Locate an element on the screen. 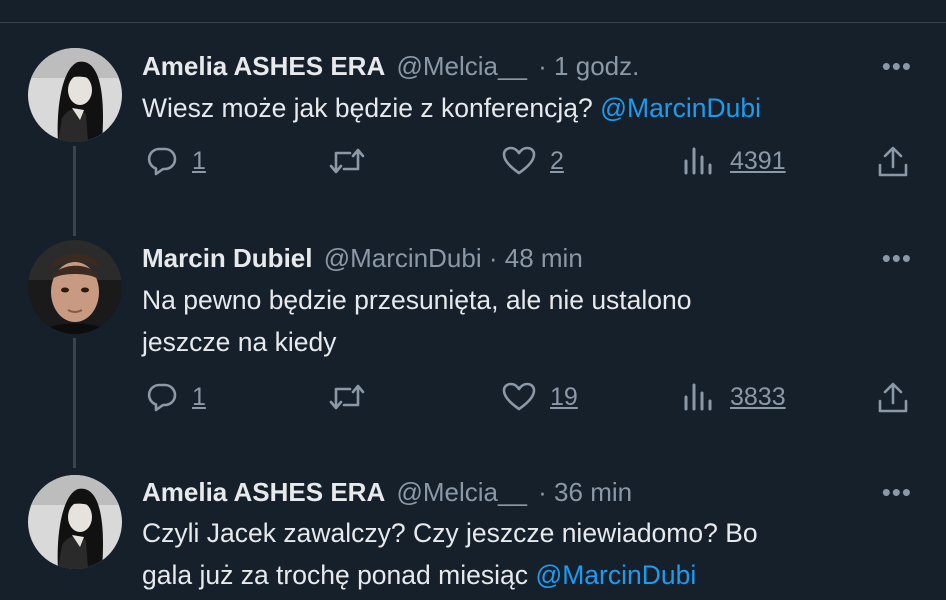 The height and width of the screenshot is (600, 946). views-button: 4391 is located at coordinates (734, 161).